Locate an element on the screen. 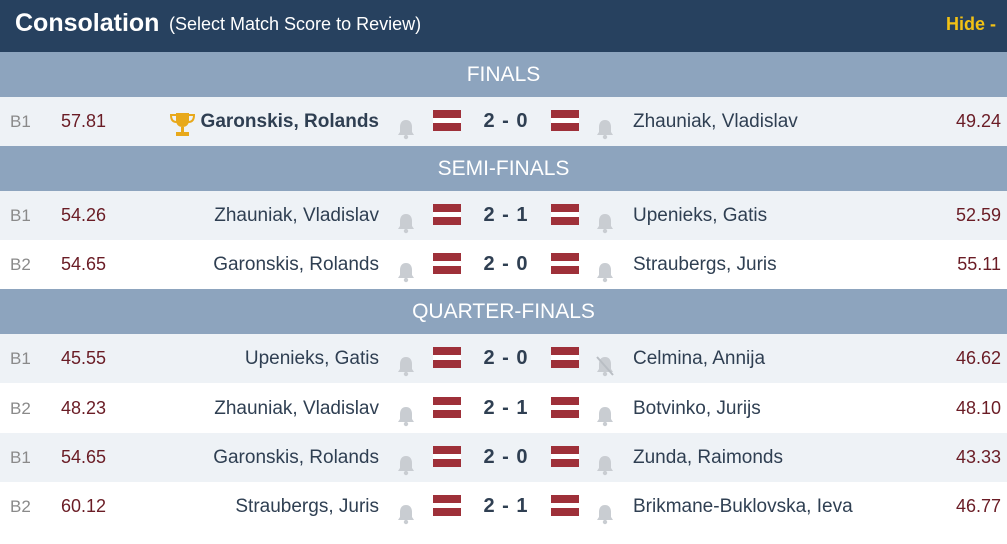 This screenshot has width=1007, height=544. right-player-name: Upenieks, Gatis is located at coordinates (700, 215).